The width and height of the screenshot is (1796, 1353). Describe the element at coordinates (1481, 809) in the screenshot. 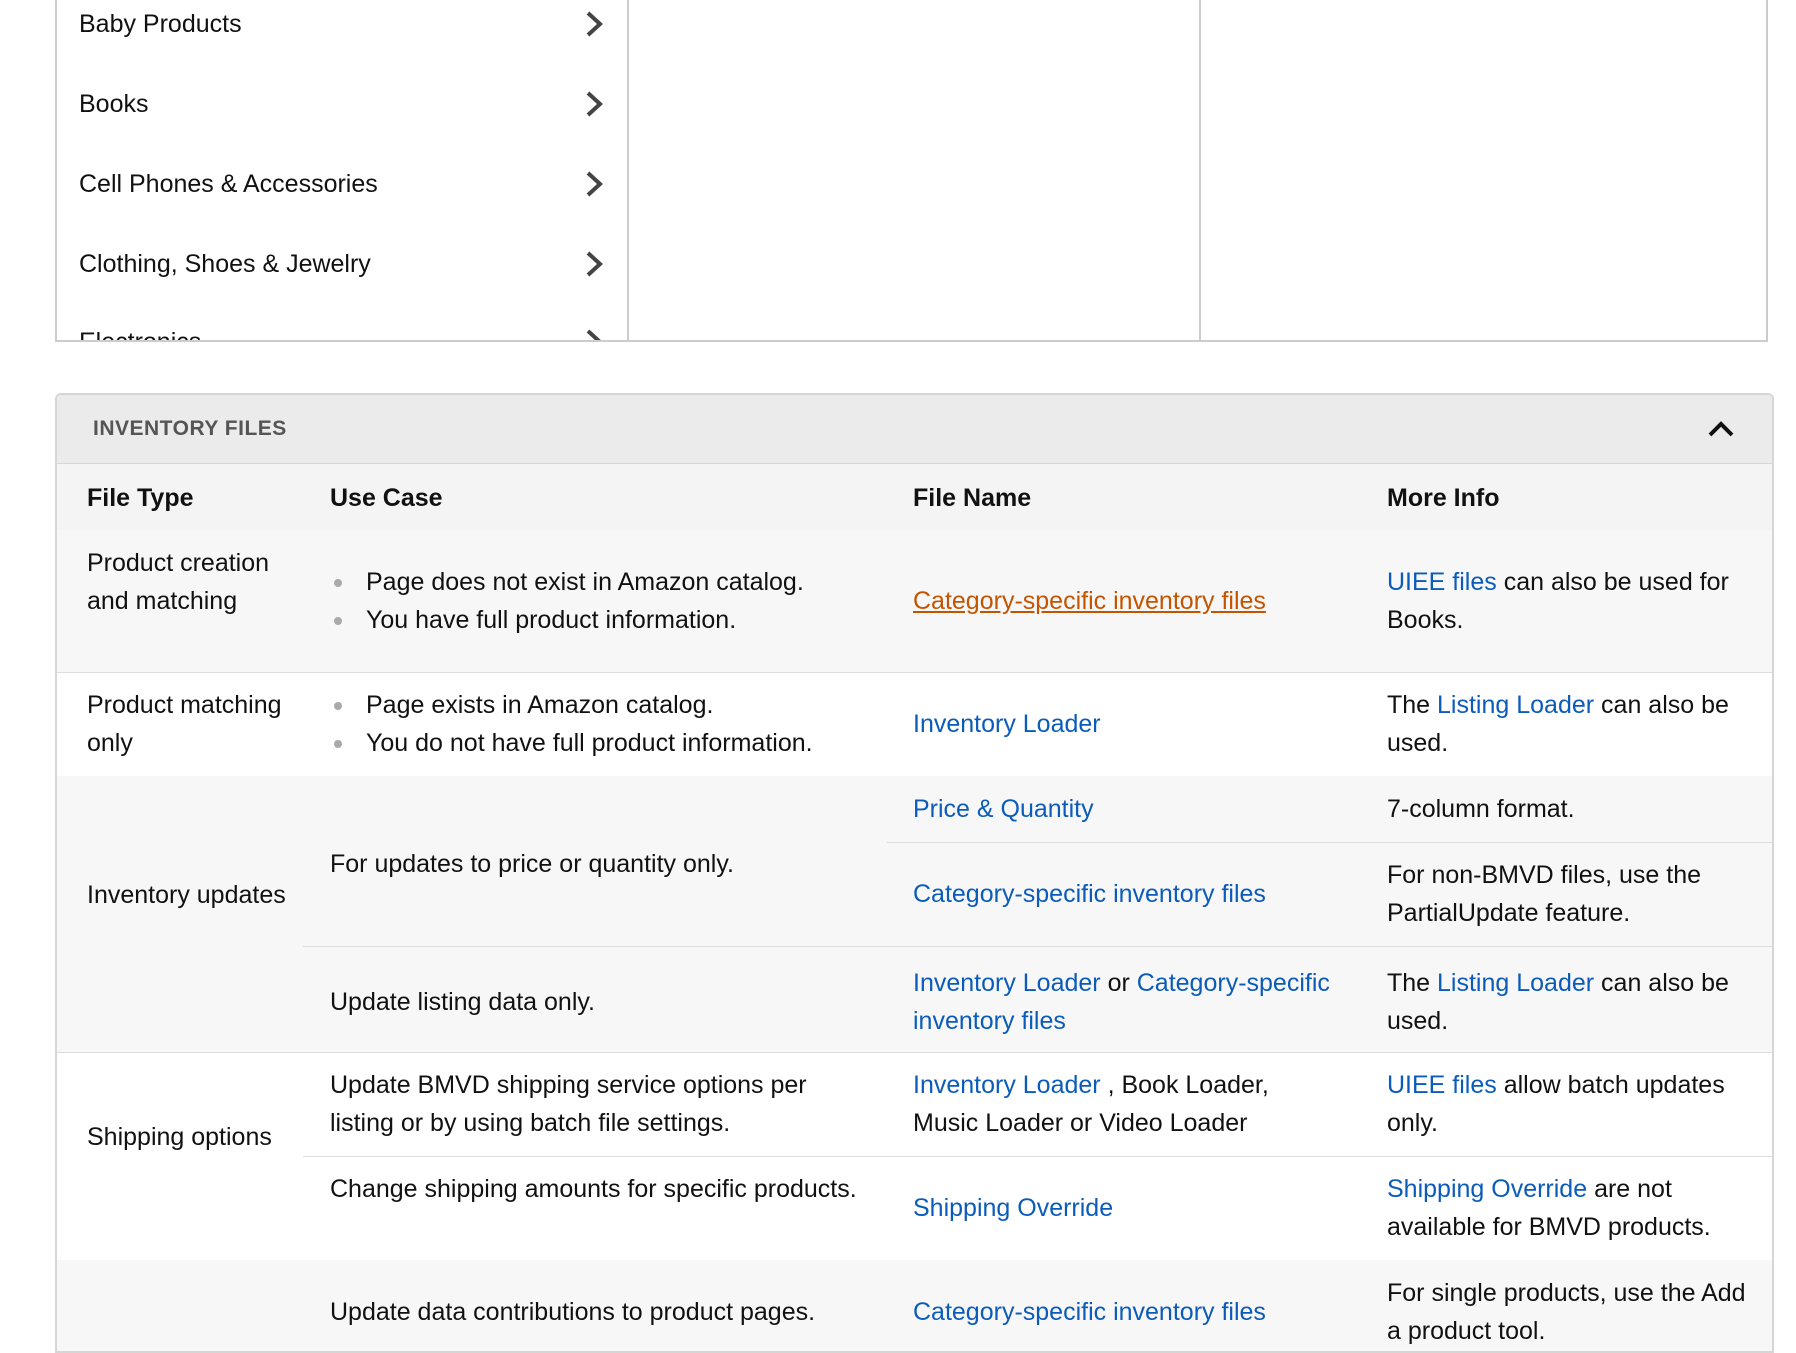

I see `more-info-cell: 7-column format.` at that location.